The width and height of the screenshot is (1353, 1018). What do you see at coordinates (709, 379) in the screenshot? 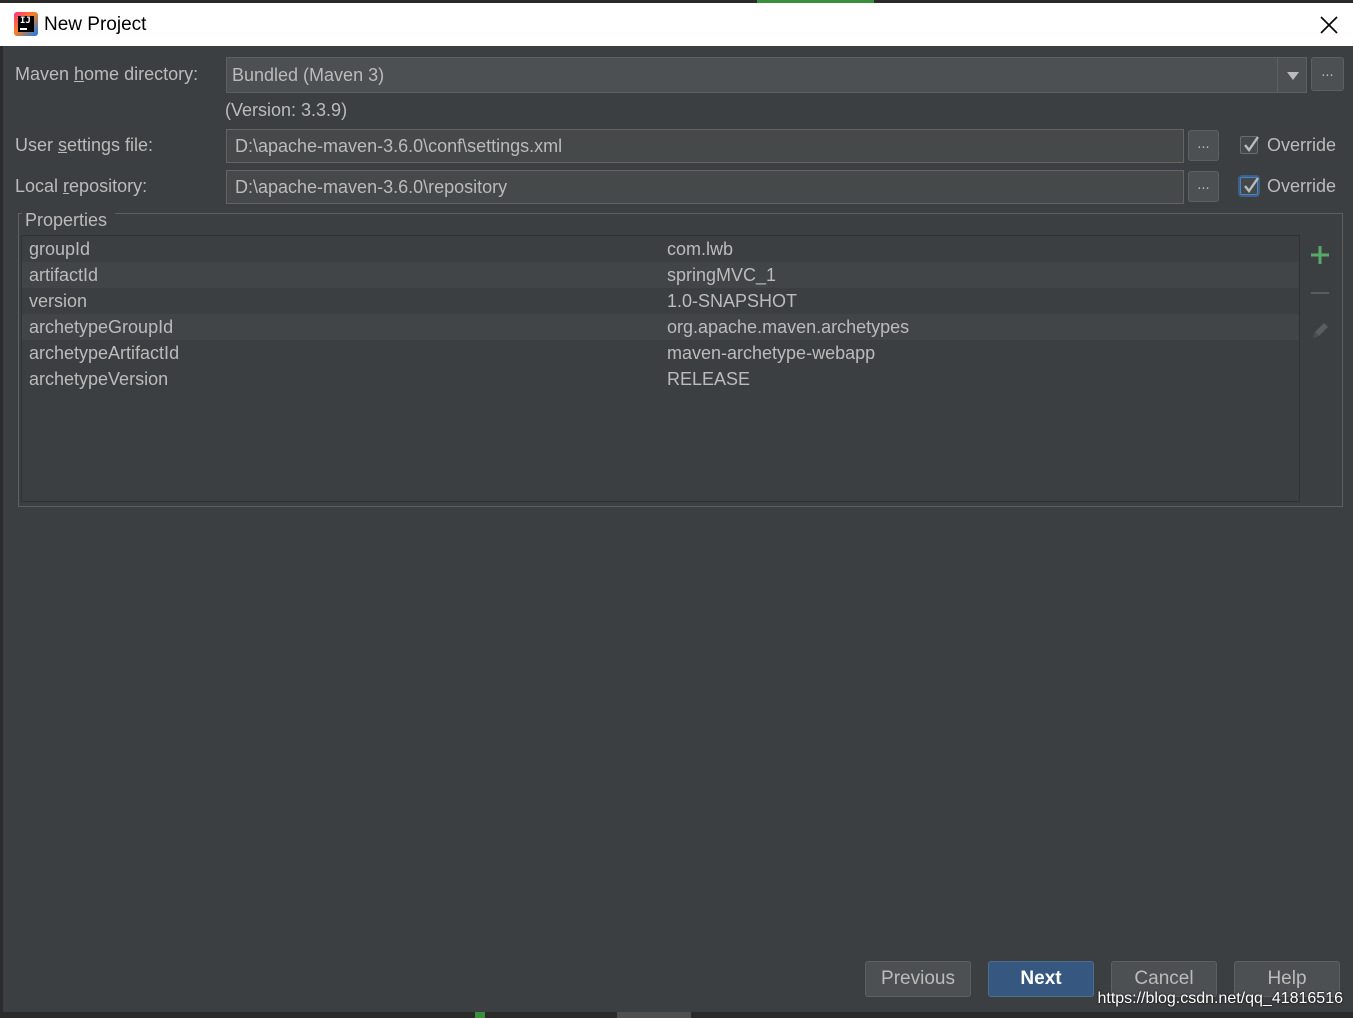
I see `property-value: RELEASE` at bounding box center [709, 379].